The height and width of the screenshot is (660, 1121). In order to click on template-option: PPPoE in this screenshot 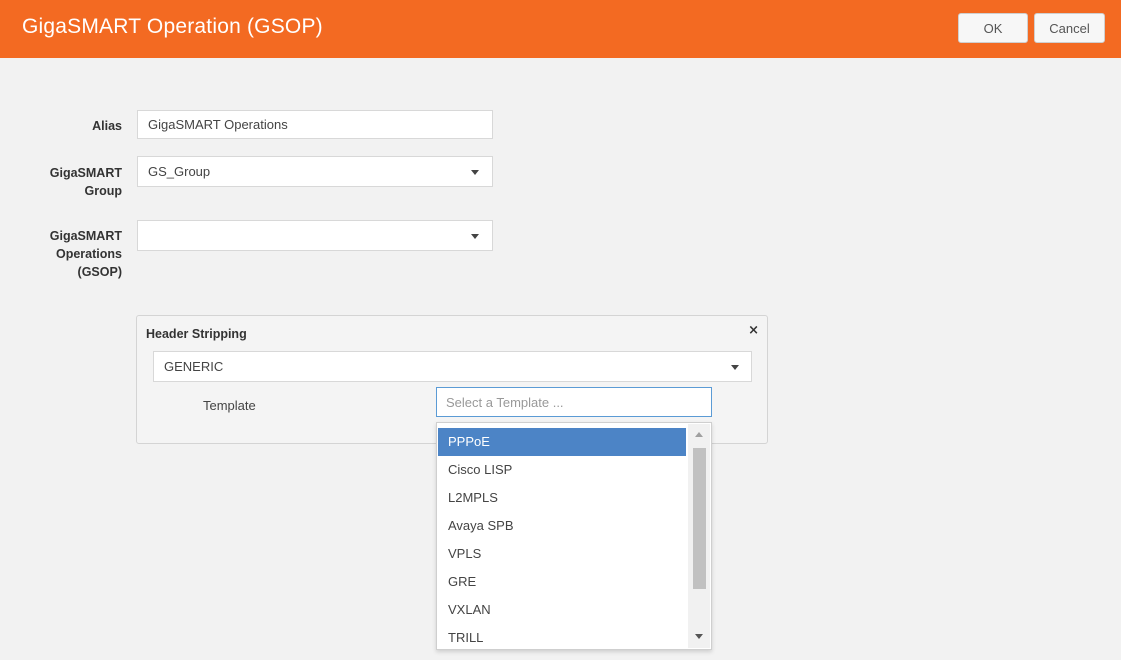, I will do `click(562, 442)`.